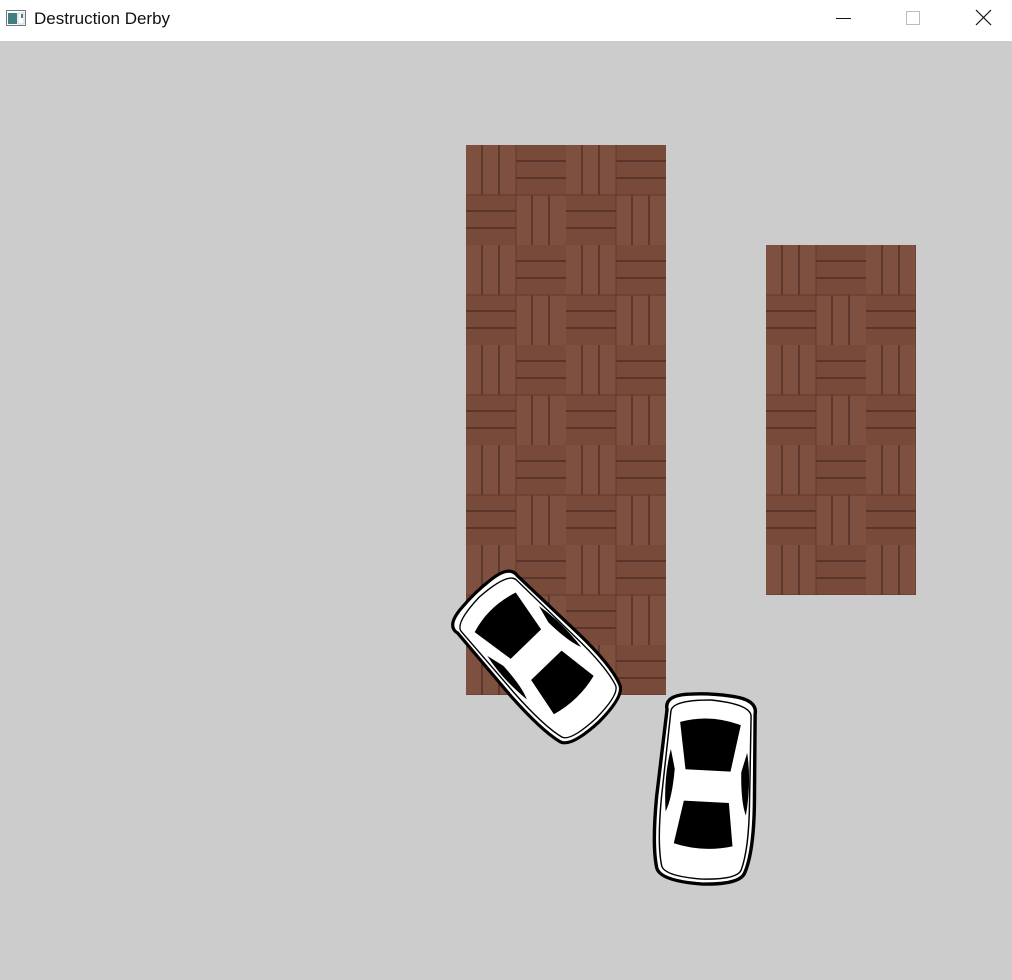 The width and height of the screenshot is (1012, 980). I want to click on minimize-button, so click(843, 18).